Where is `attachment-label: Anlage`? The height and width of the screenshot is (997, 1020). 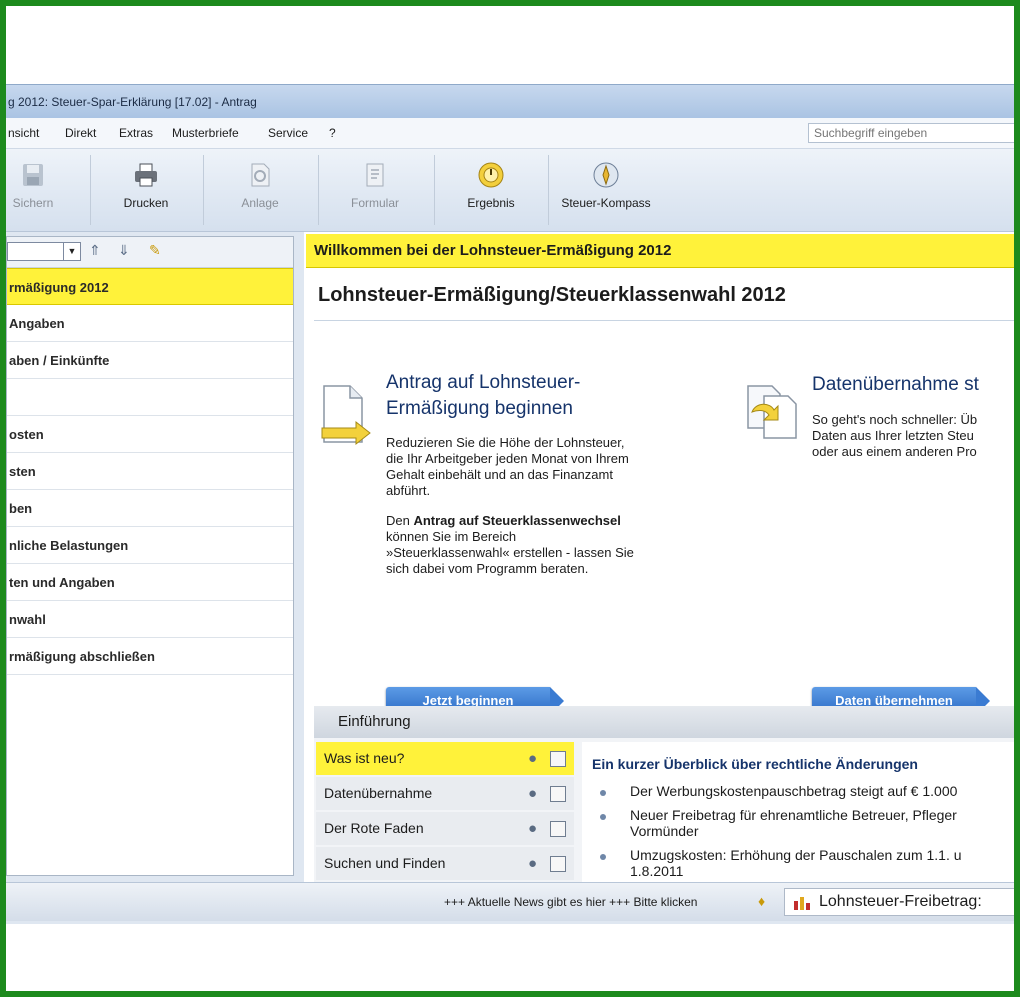
attachment-label: Anlage is located at coordinates (260, 203).